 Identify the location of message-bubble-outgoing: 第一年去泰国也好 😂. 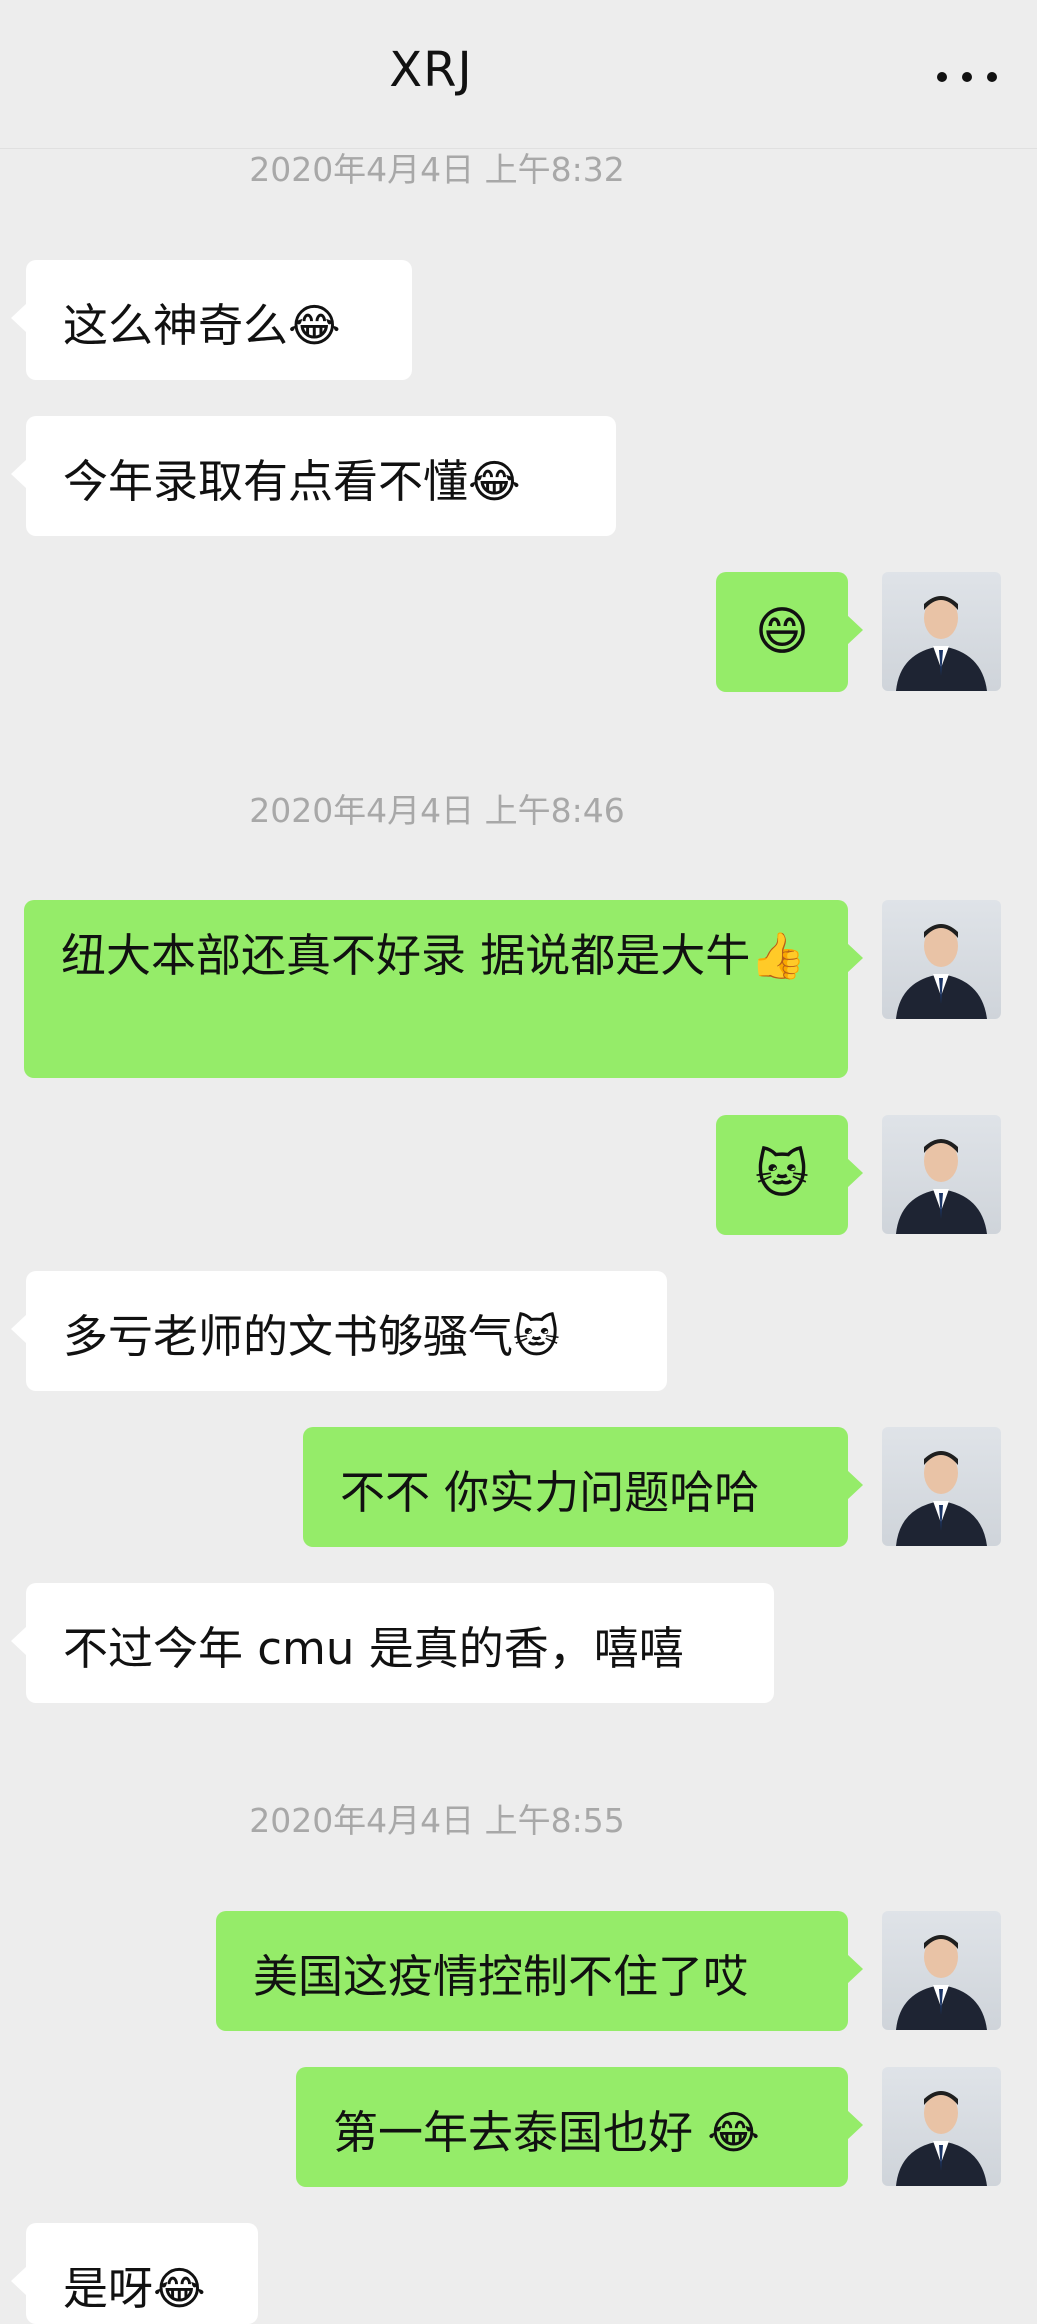
(579, 2127).